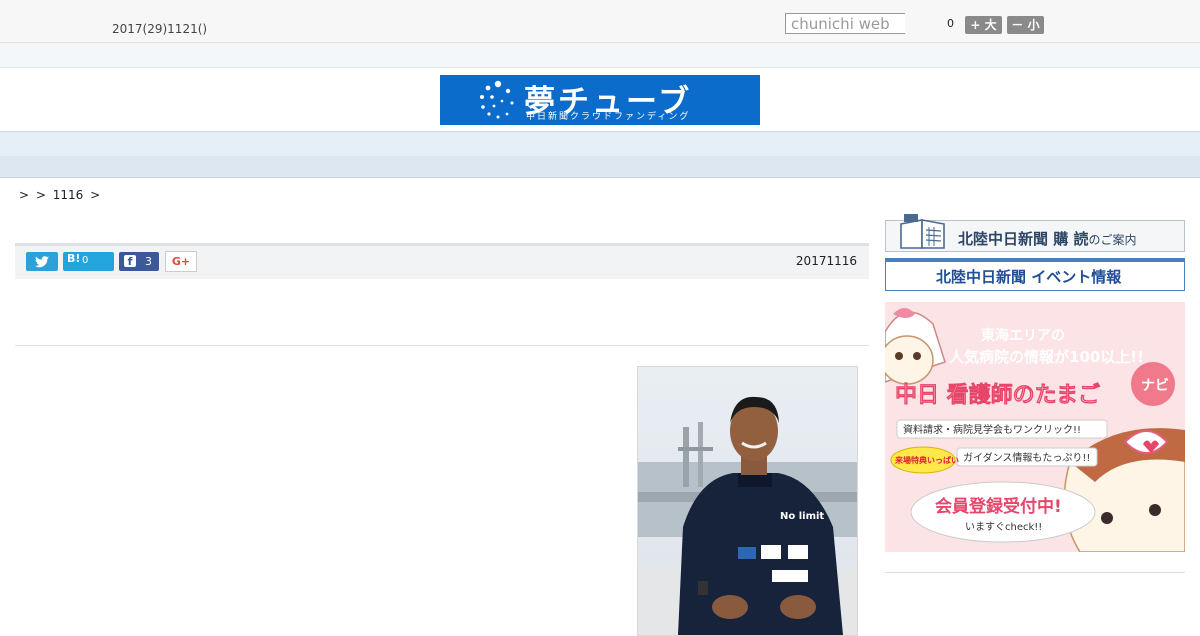  Describe the element at coordinates (59, 195) in the screenshot. I see `breadcrumb: > > 1116 >` at that location.